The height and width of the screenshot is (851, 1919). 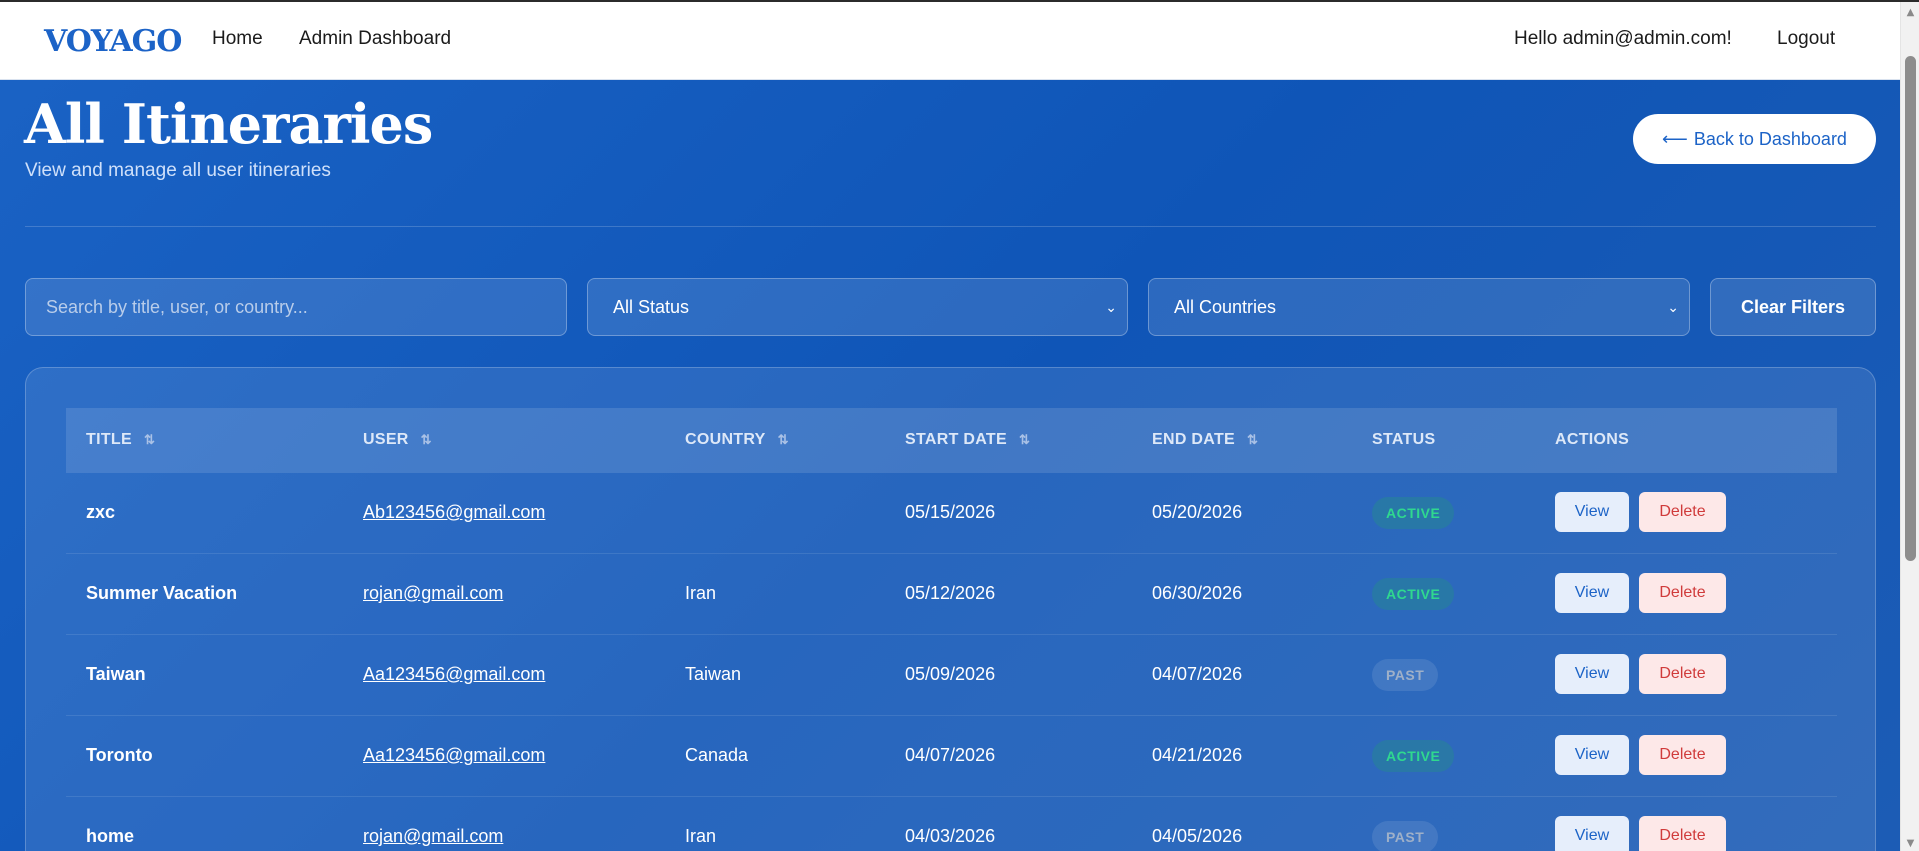 What do you see at coordinates (1197, 512) in the screenshot?
I see `cell-end-date: 05/20/2026` at bounding box center [1197, 512].